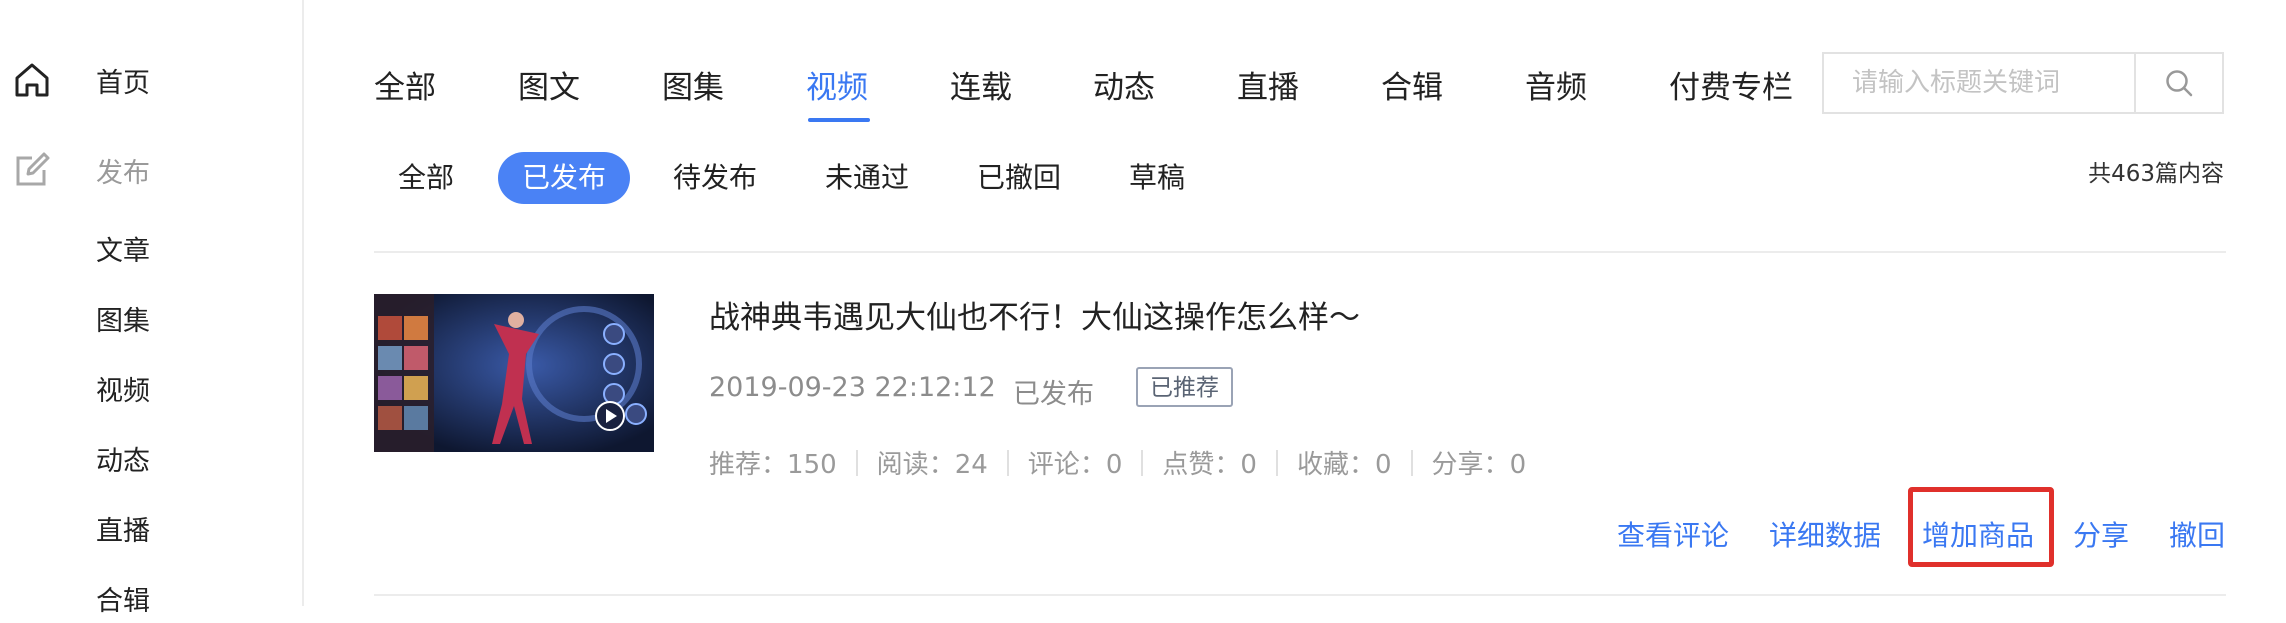 The width and height of the screenshot is (2286, 623). What do you see at coordinates (1019, 178) in the screenshot?
I see `subtab-withdrawn: 已撤回` at bounding box center [1019, 178].